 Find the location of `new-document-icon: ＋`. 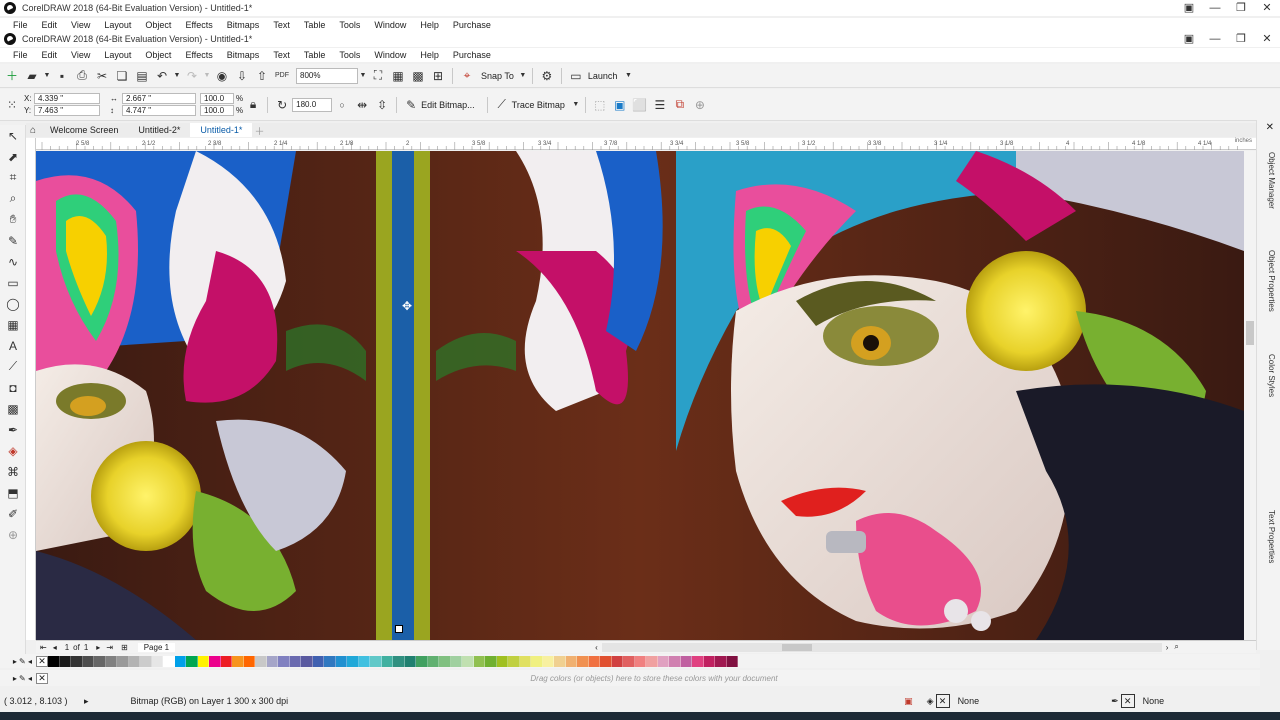

new-document-icon: ＋ is located at coordinates (12, 76).